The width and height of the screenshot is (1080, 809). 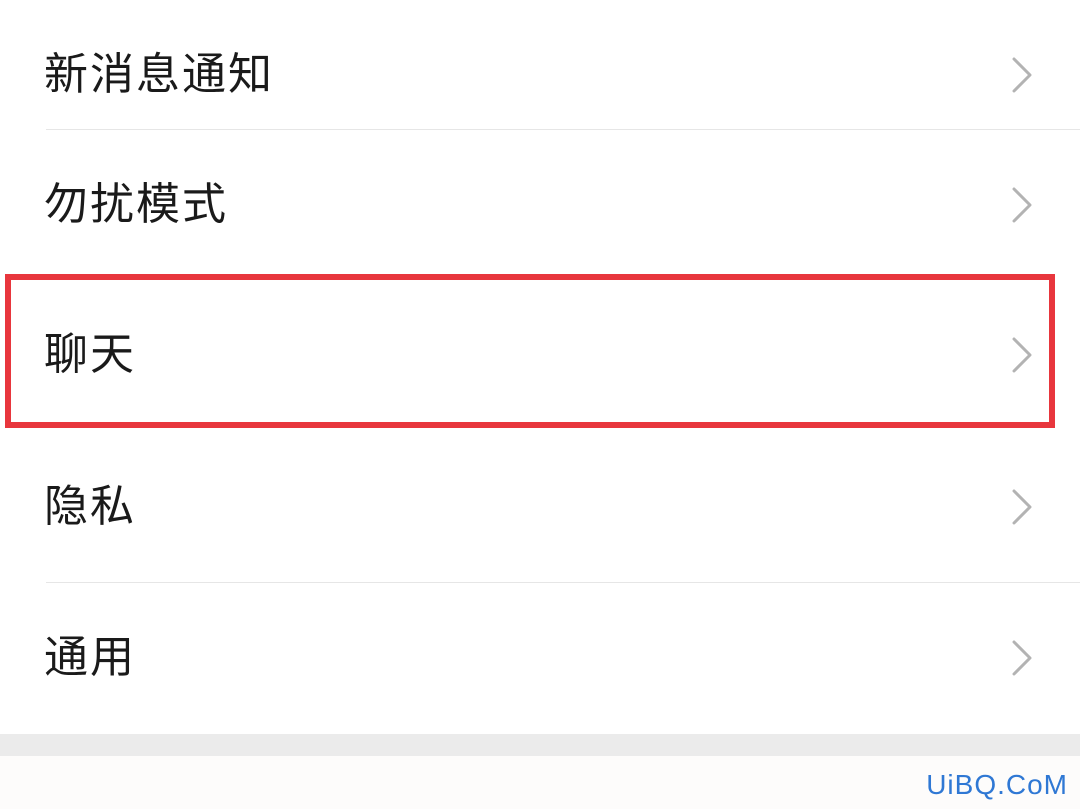 What do you see at coordinates (90, 354) in the screenshot?
I see `settings-item-label: 聊天` at bounding box center [90, 354].